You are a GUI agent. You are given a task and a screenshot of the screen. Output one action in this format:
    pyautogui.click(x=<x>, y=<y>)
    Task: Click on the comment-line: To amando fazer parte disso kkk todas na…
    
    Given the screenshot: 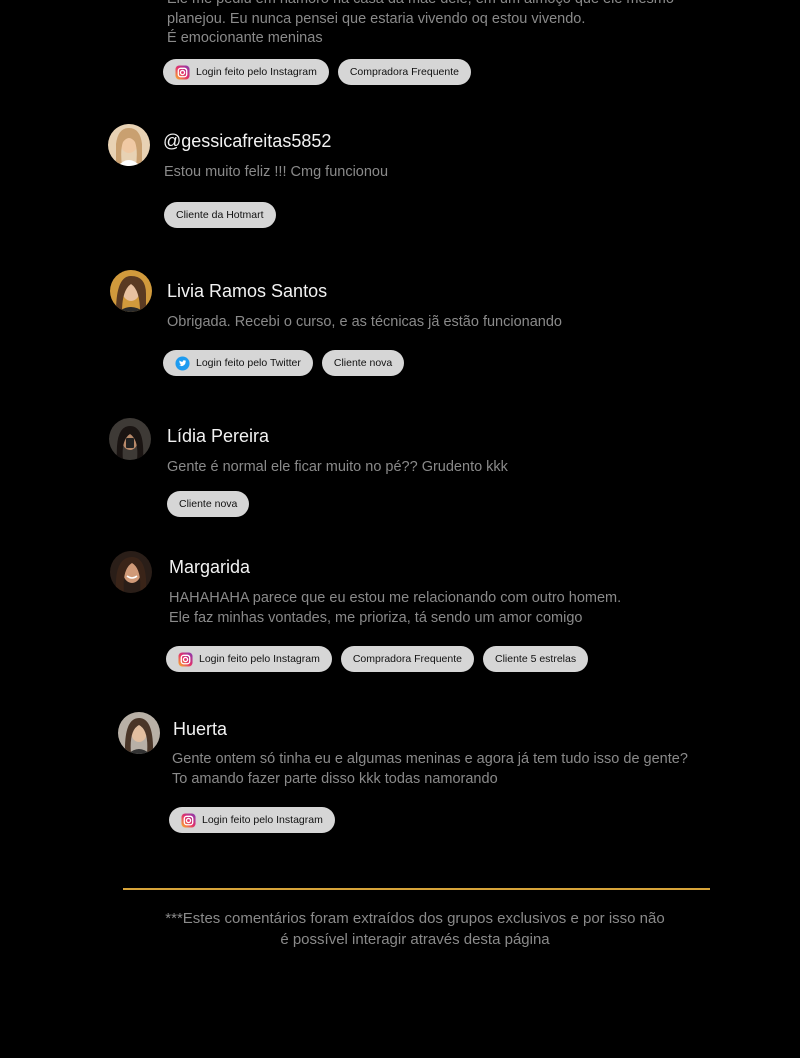 What is the action you would take?
    pyautogui.click(x=335, y=778)
    